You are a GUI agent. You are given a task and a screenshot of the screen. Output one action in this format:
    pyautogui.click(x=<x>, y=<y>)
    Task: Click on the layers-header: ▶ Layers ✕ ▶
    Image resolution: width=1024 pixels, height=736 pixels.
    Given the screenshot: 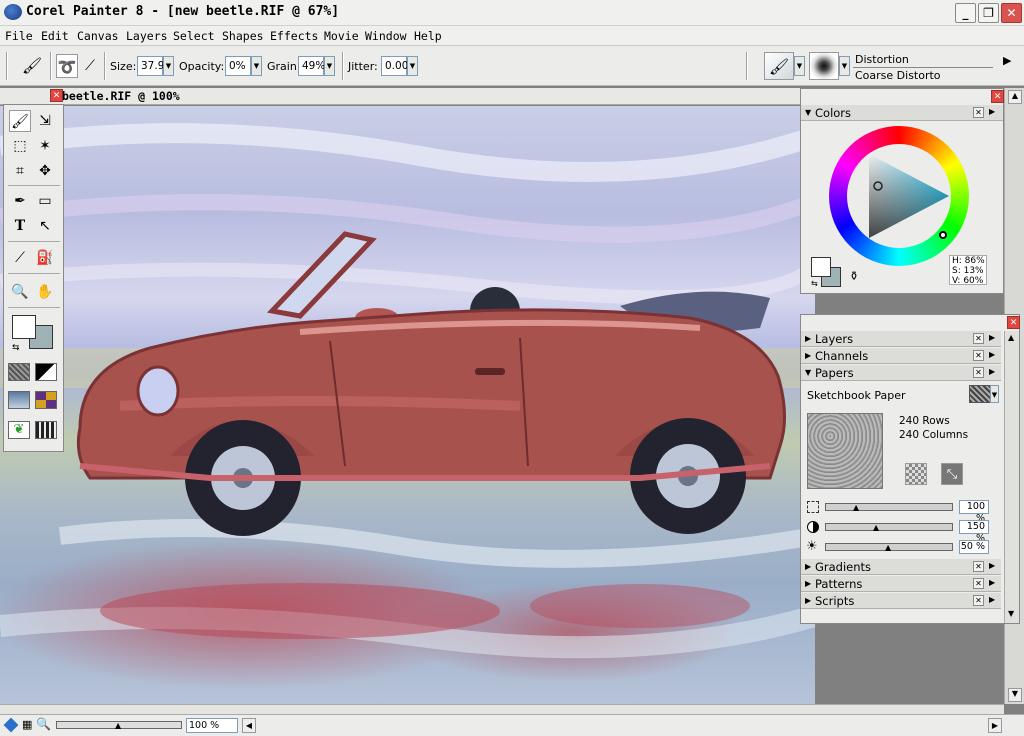 What is the action you would take?
    pyautogui.click(x=901, y=339)
    